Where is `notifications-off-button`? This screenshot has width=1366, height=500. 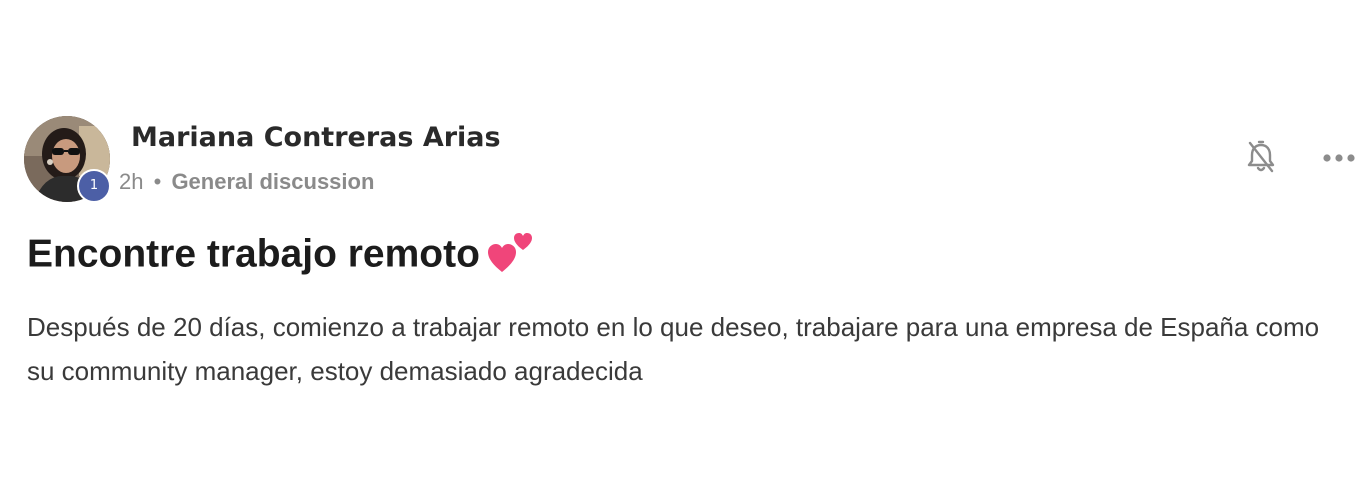
notifications-off-button is located at coordinates (1261, 158).